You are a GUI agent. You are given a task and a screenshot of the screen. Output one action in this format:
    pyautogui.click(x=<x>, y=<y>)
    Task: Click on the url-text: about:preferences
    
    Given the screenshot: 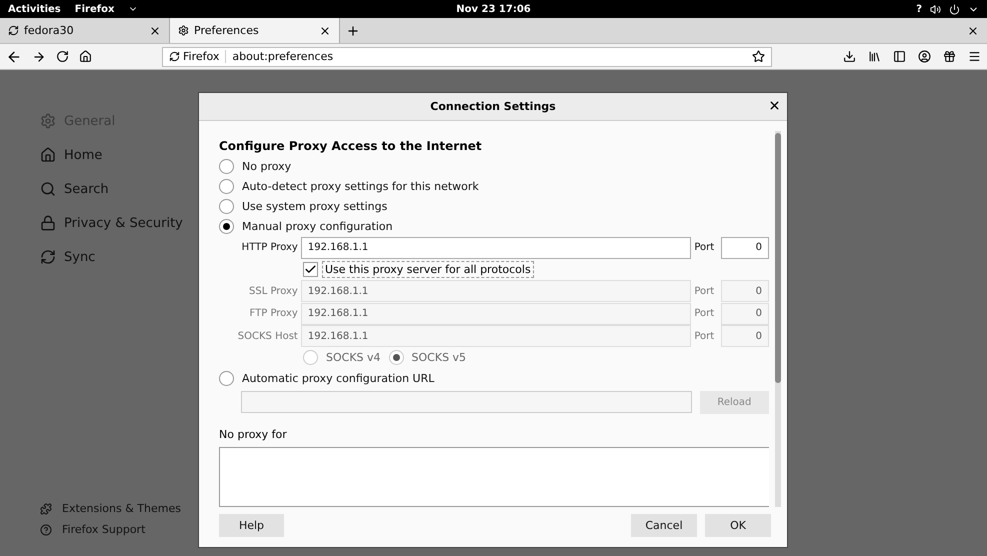 What is the action you would take?
    pyautogui.click(x=283, y=56)
    